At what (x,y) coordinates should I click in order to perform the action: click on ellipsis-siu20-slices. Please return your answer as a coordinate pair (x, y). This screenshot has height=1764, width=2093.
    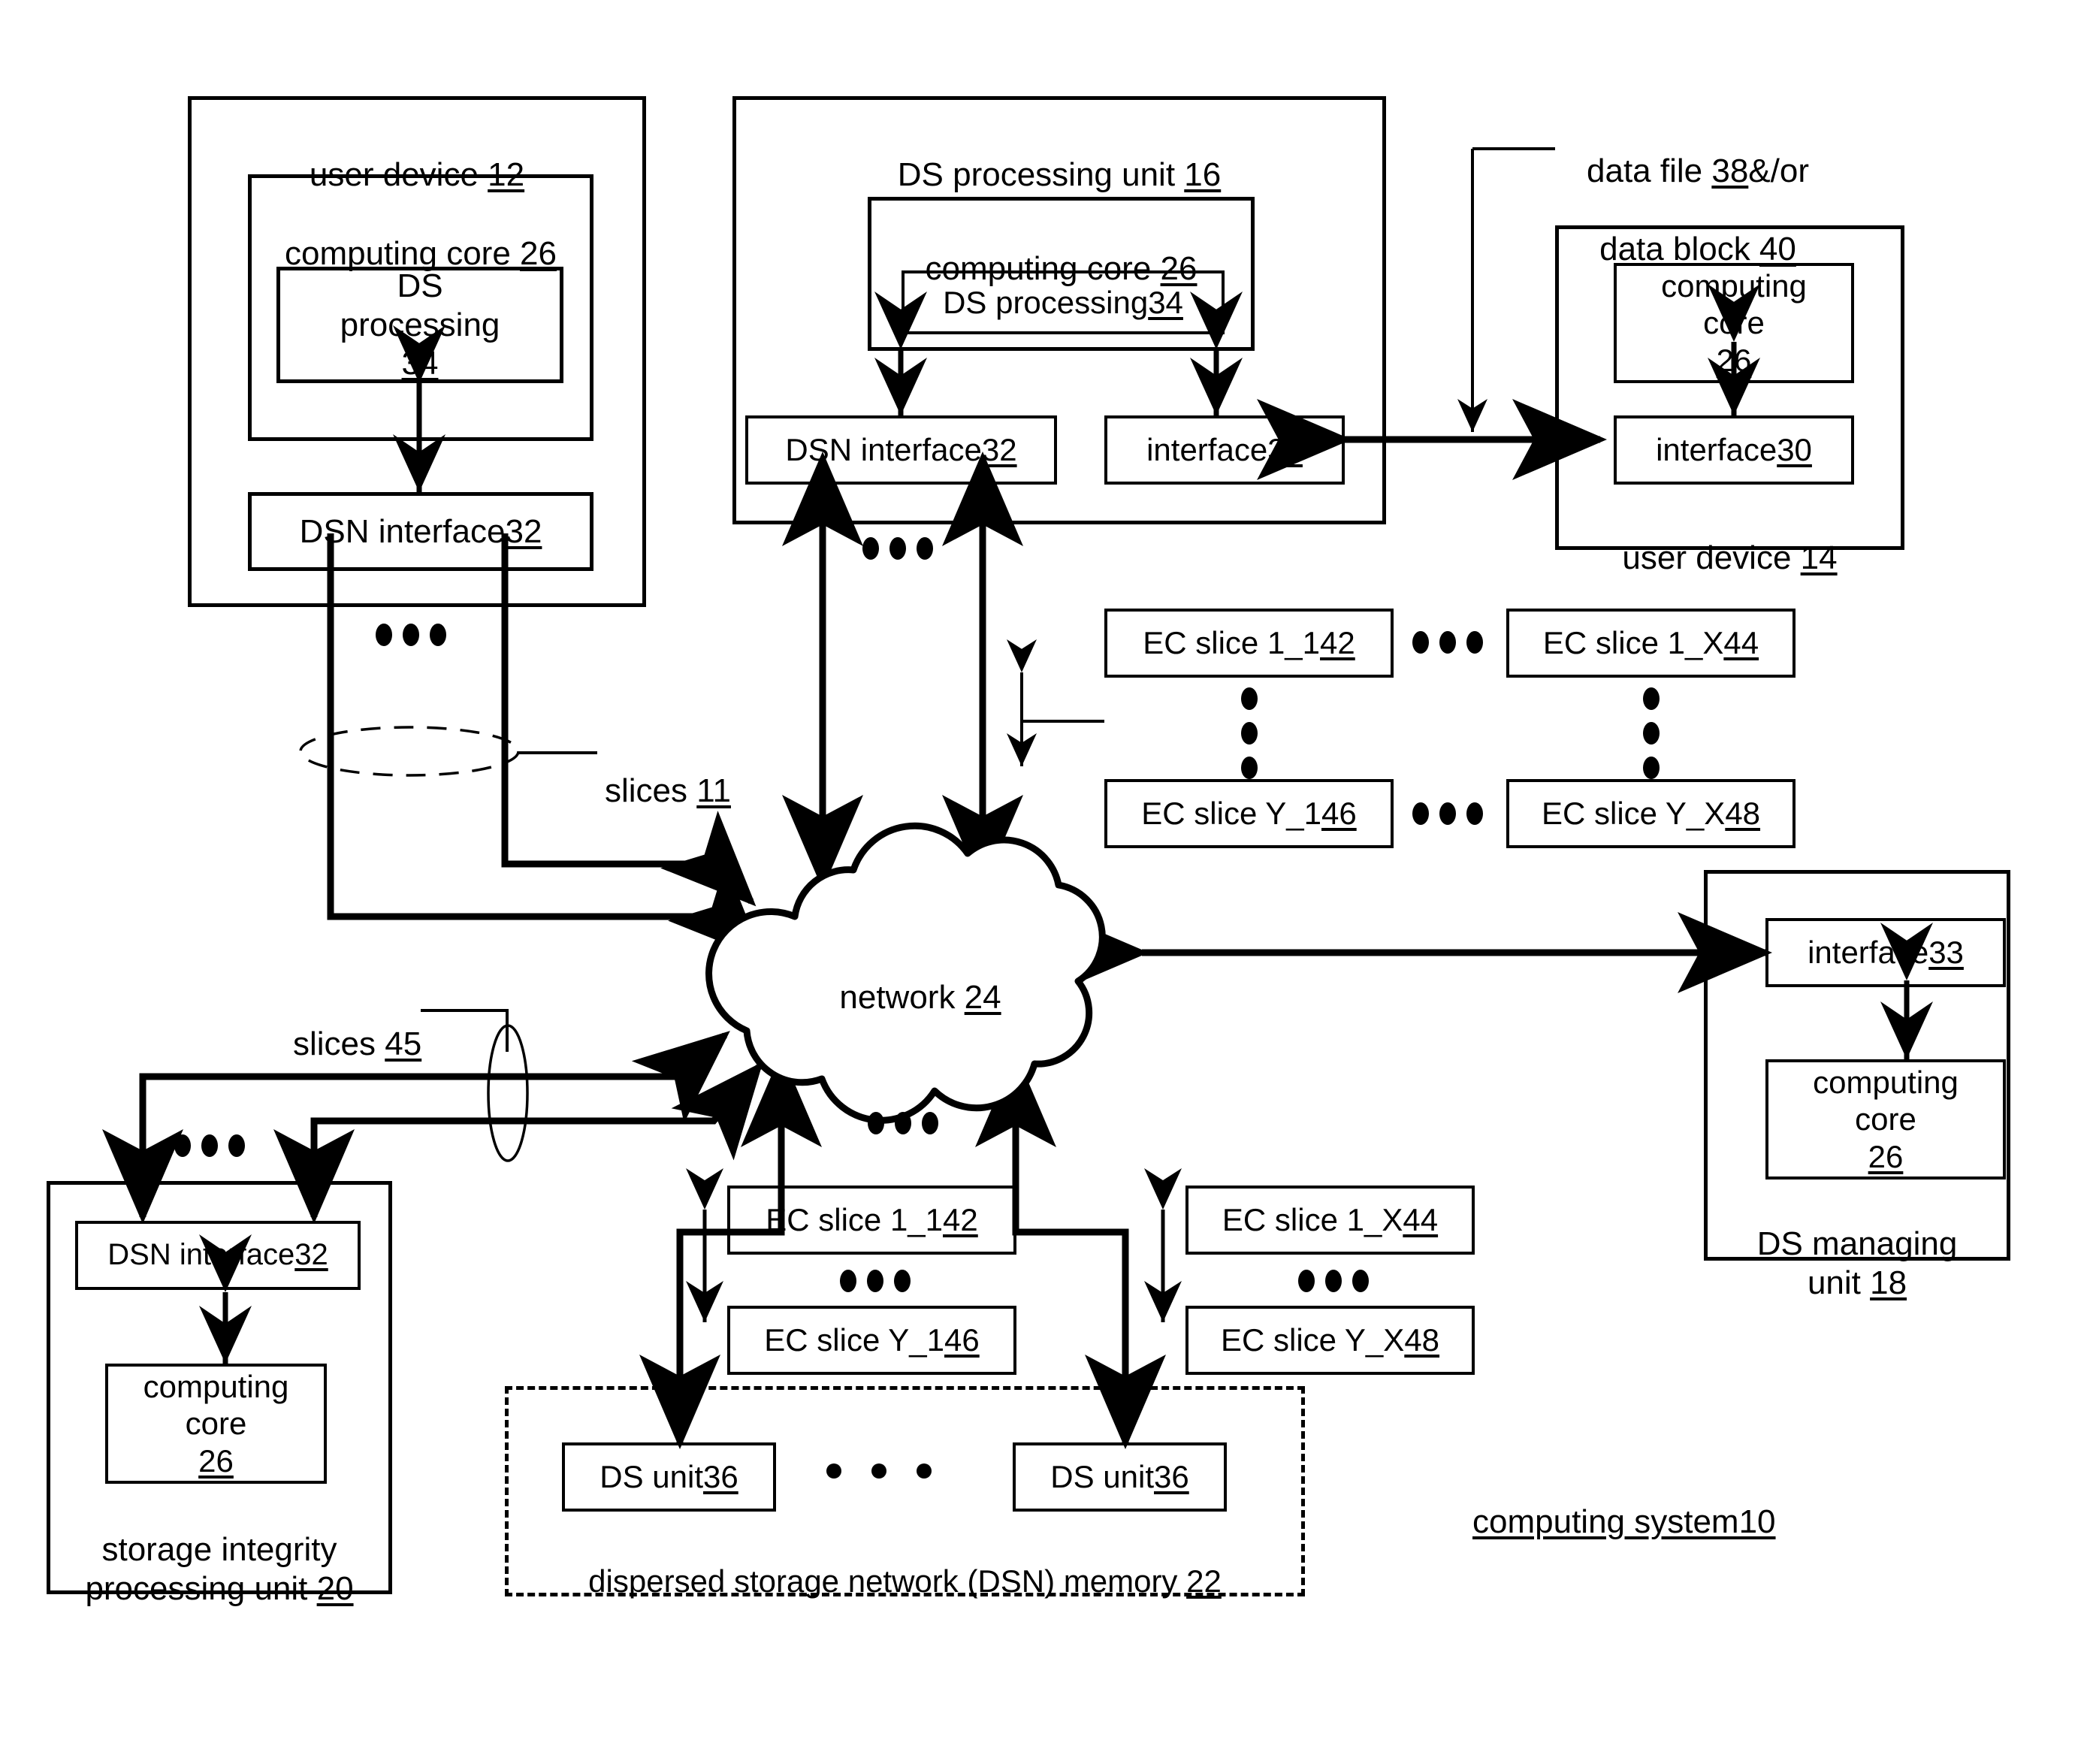
    Looking at the image, I should click on (209, 1145).